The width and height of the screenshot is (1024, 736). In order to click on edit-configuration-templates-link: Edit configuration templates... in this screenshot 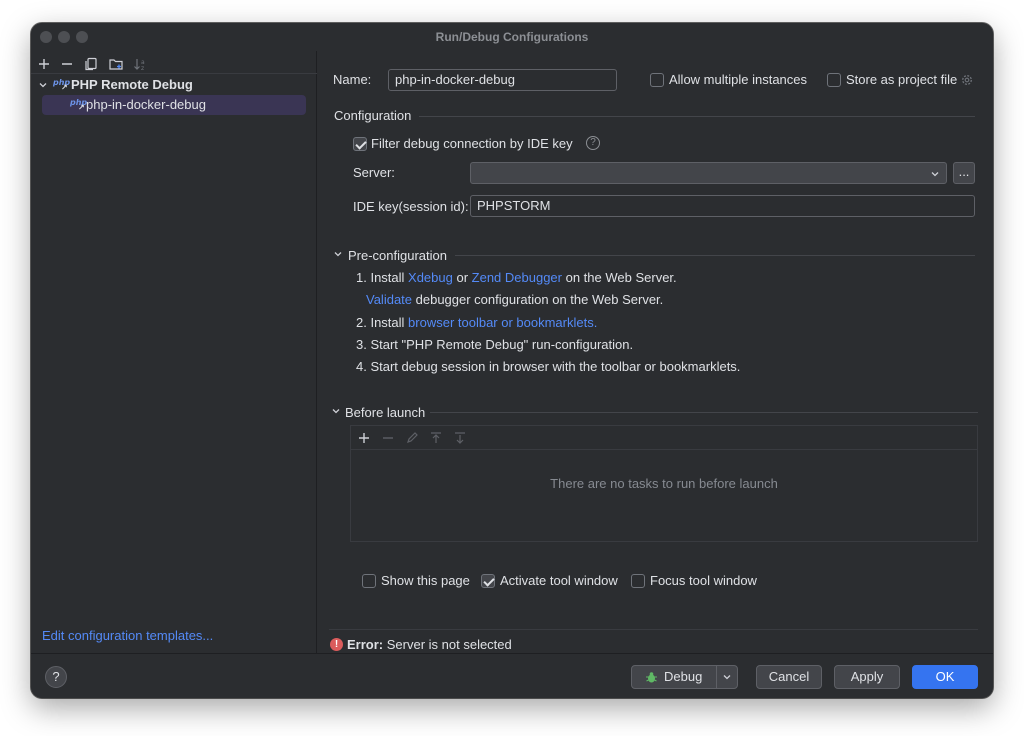, I will do `click(127, 635)`.